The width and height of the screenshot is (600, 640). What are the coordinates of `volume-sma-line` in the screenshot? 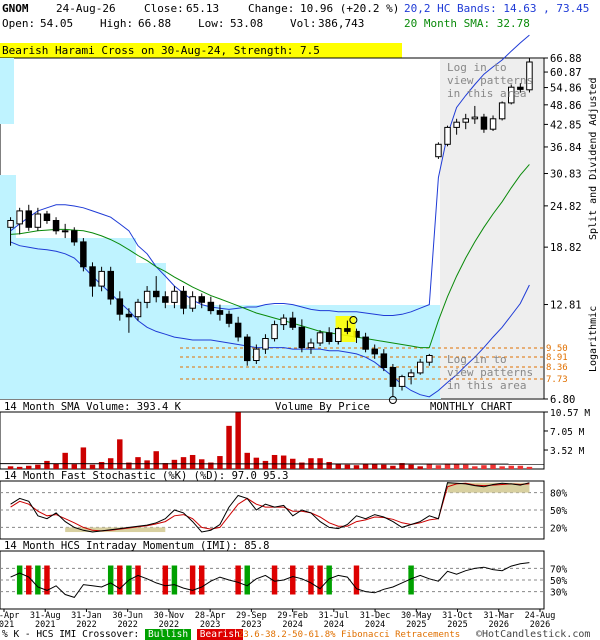 It's located at (272, 464).